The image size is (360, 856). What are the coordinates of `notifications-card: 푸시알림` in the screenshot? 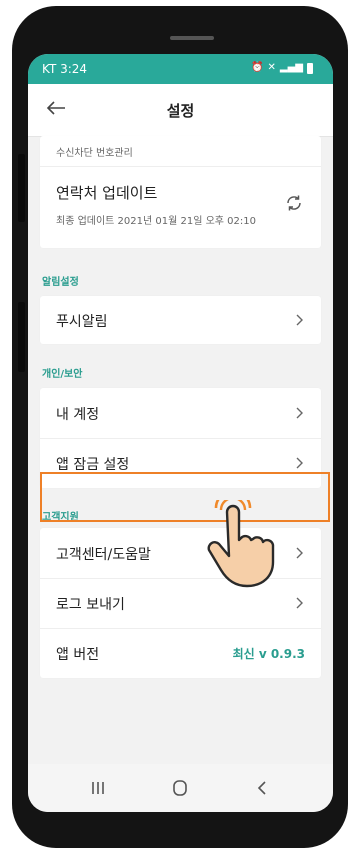 It's located at (180, 320).